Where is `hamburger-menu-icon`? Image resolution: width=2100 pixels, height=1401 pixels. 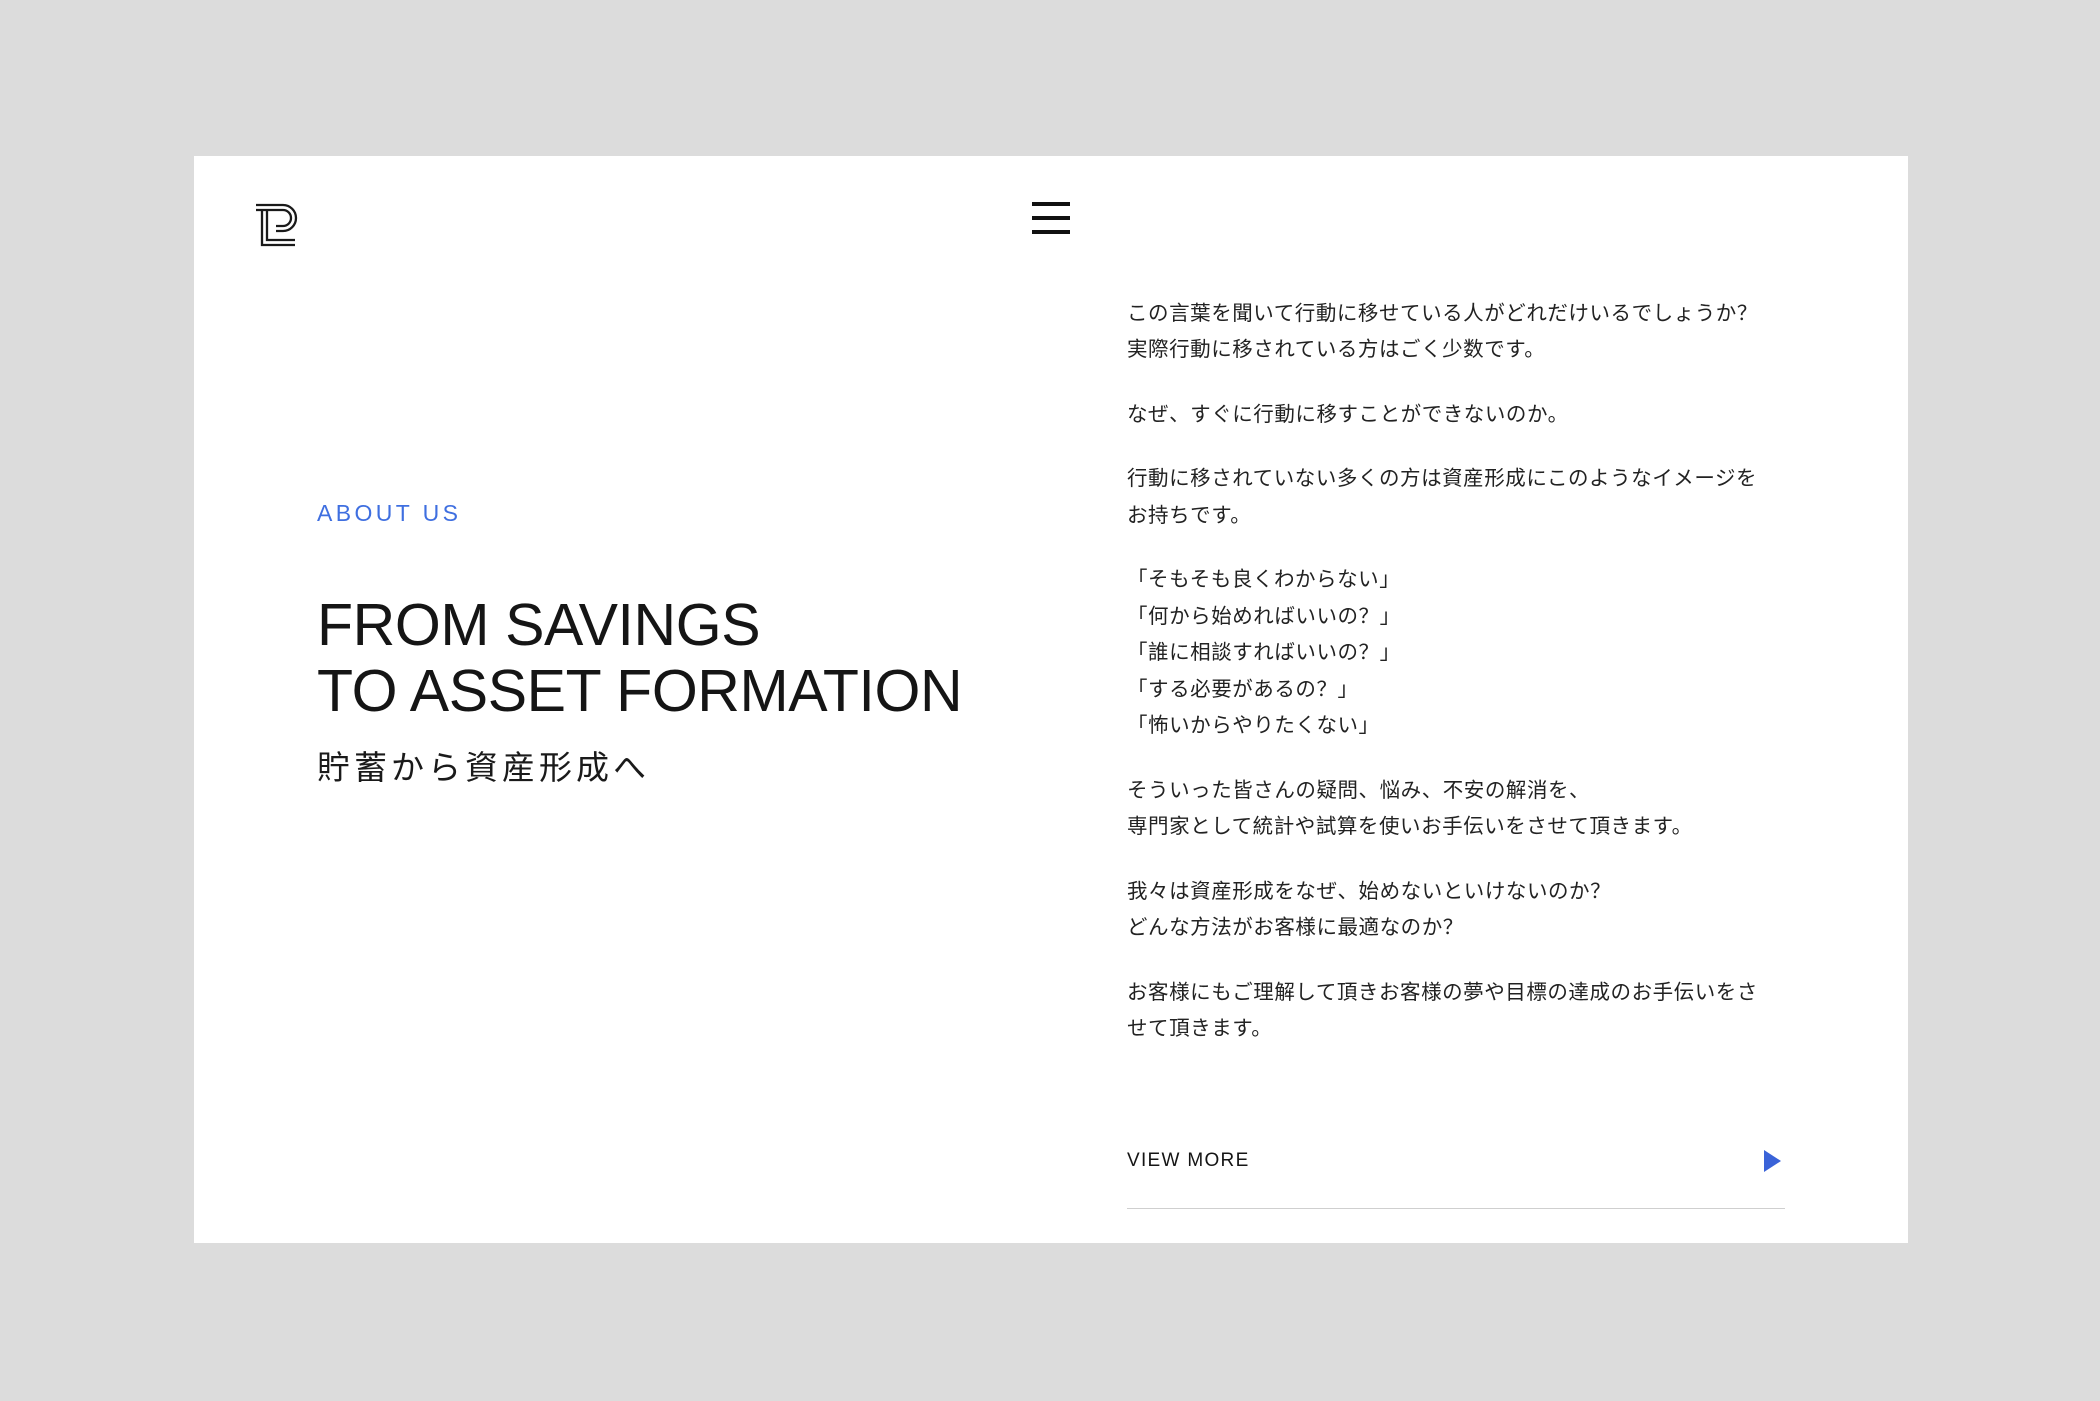
hamburger-menu-icon is located at coordinates (1051, 220).